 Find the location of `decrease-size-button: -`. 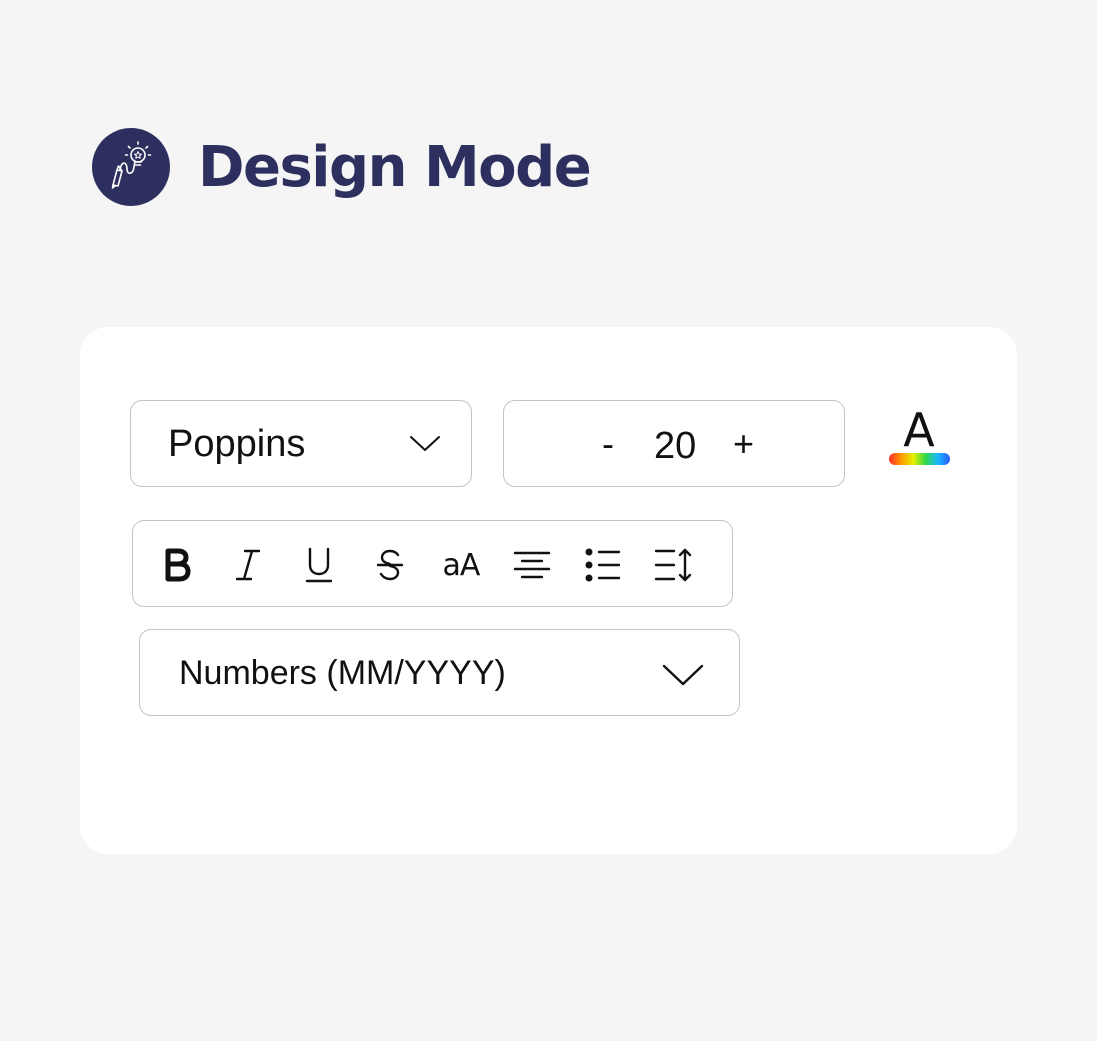

decrease-size-button: - is located at coordinates (608, 444).